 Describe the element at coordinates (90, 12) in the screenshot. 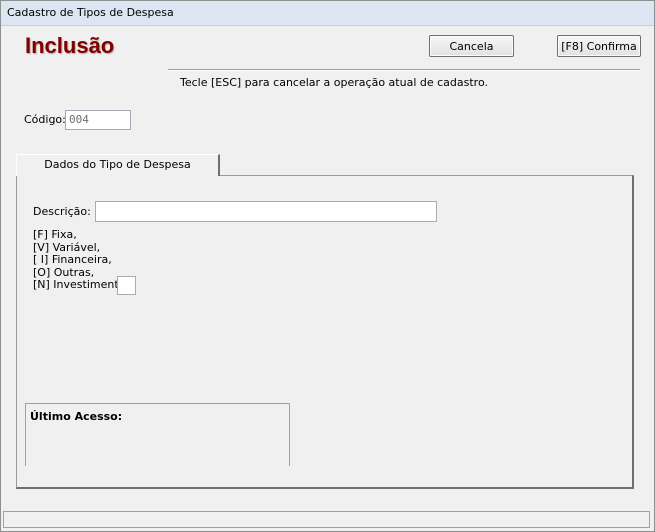

I see `window-title: Cadastro de Tipos de Despesa` at that location.